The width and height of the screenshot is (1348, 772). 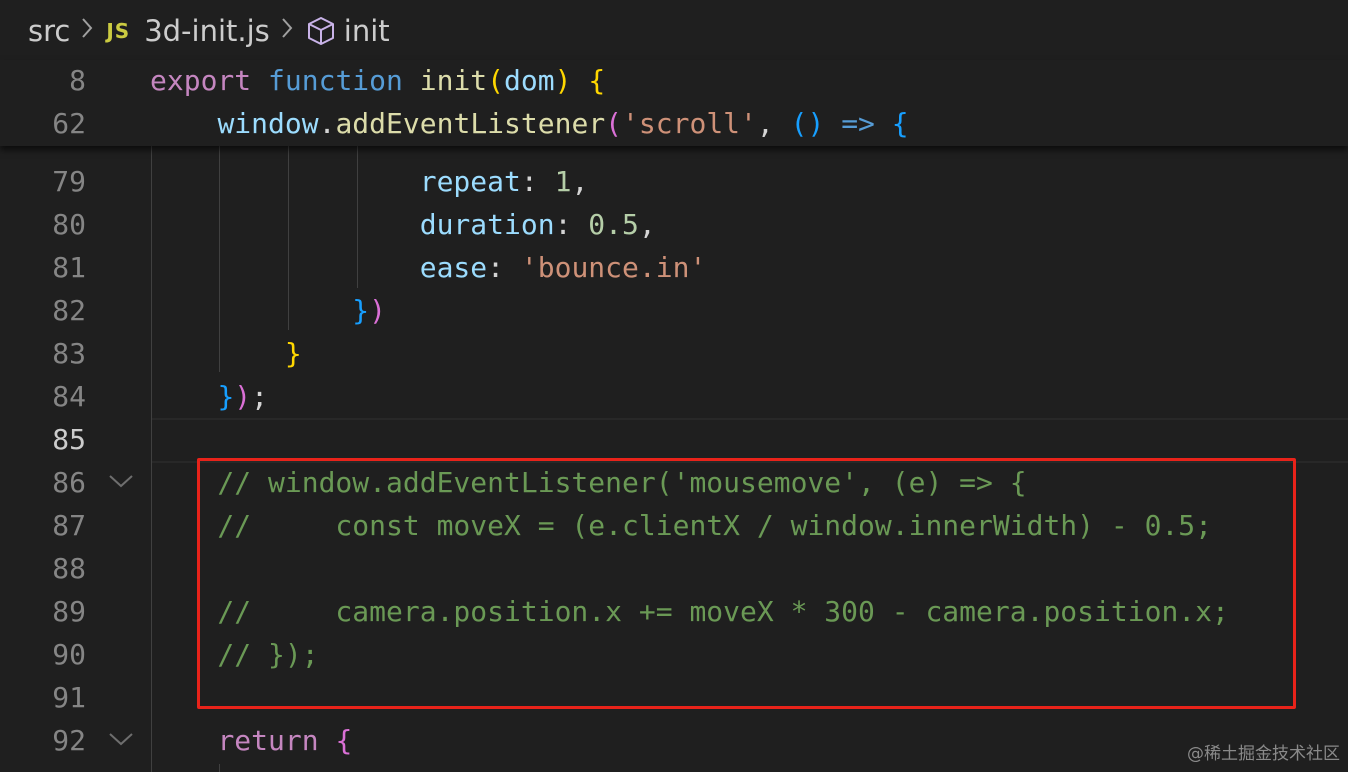 I want to click on code-text: ease: 'bounce.in', so click(x=428, y=267).